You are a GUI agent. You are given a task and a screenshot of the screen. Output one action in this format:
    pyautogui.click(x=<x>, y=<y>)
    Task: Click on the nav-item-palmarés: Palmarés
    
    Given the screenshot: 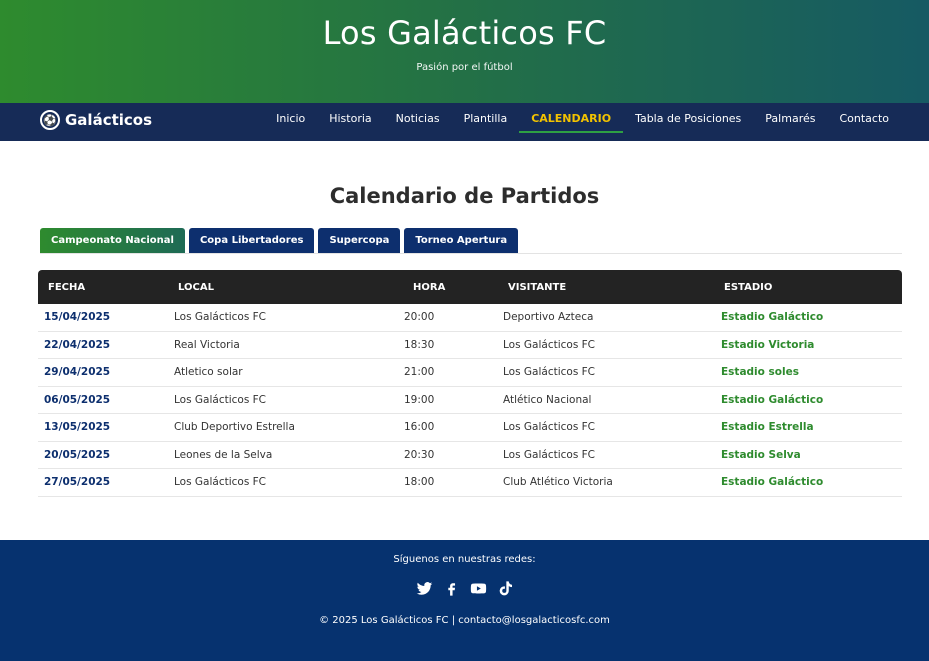 What is the action you would take?
    pyautogui.click(x=790, y=122)
    